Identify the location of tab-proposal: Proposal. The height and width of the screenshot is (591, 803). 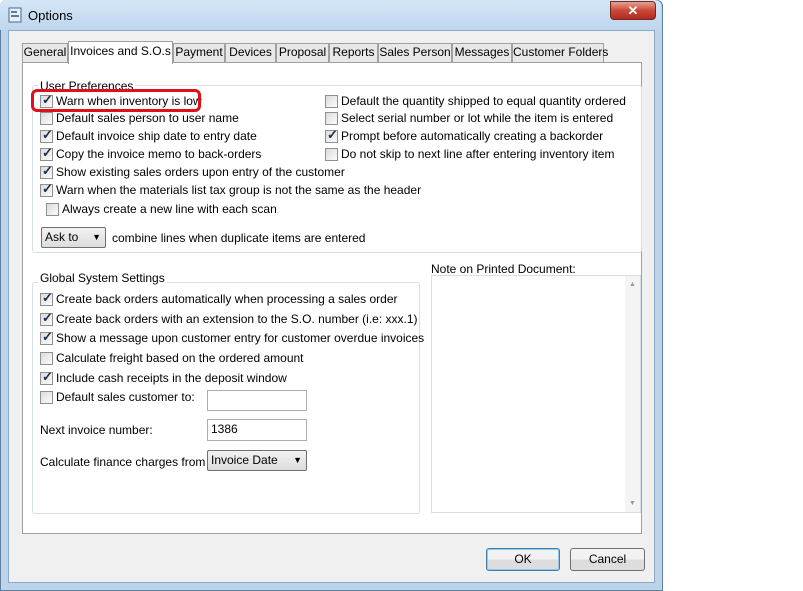
(302, 52).